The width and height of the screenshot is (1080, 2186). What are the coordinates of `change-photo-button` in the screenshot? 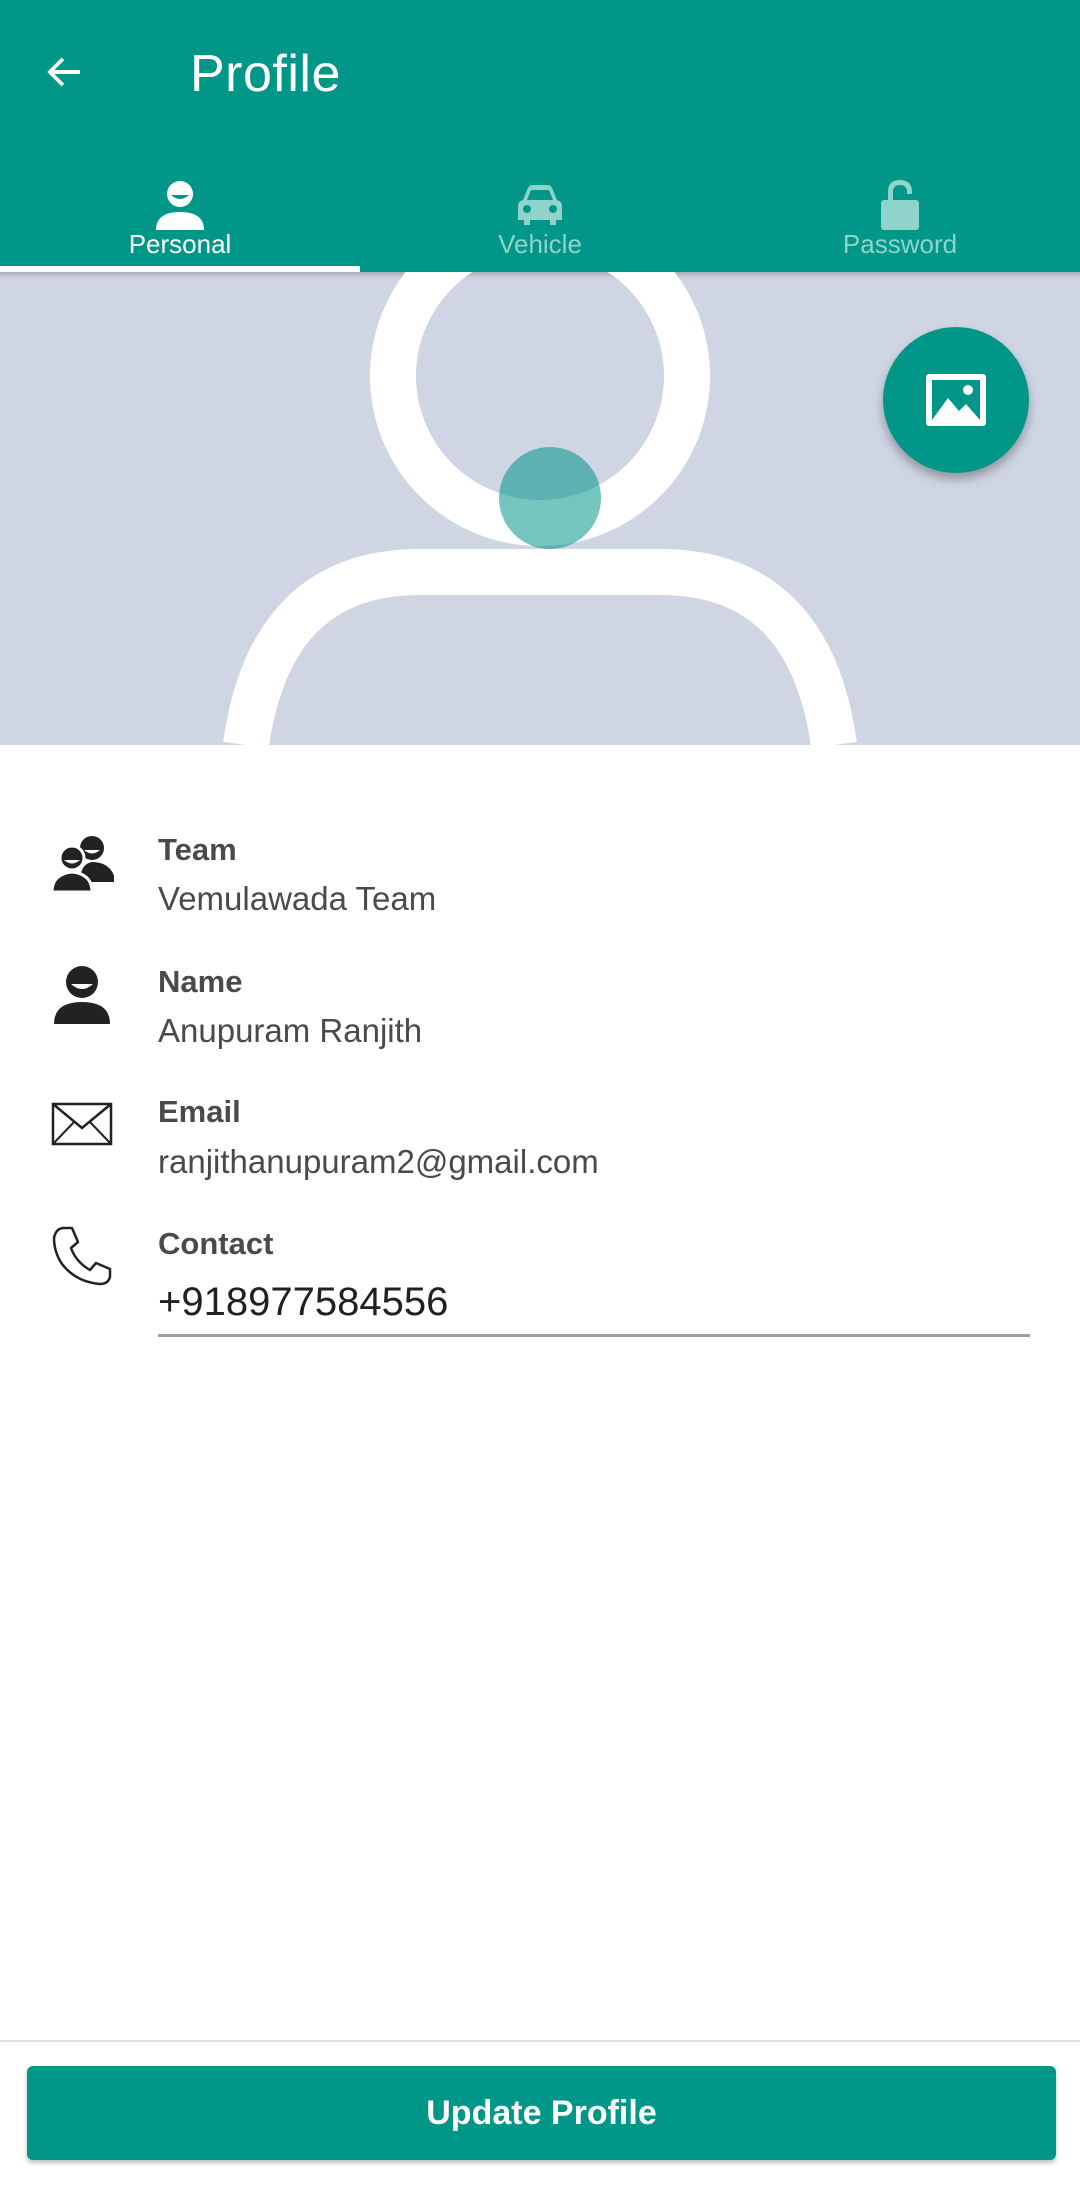 It's located at (956, 400).